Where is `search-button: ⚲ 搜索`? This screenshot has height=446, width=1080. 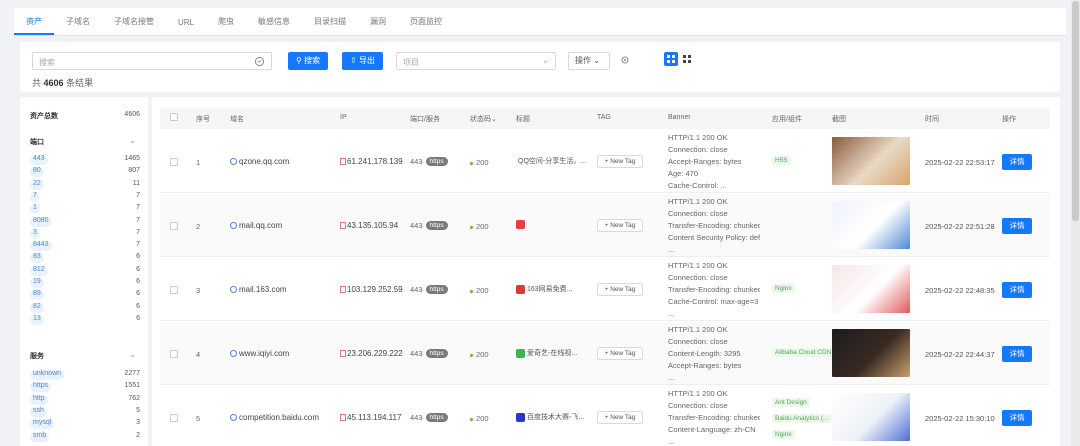
search-button: ⚲ 搜索 is located at coordinates (308, 61).